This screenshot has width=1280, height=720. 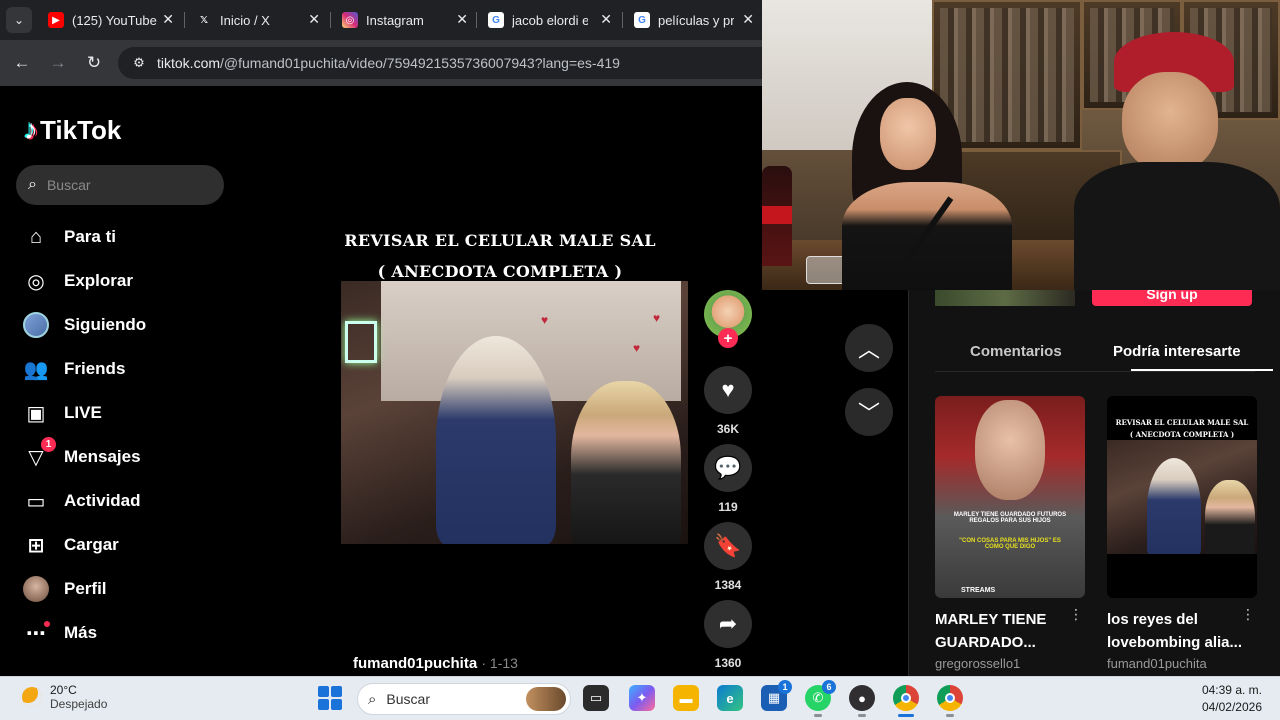 I want to click on obs-icon: ●, so click(x=862, y=701).